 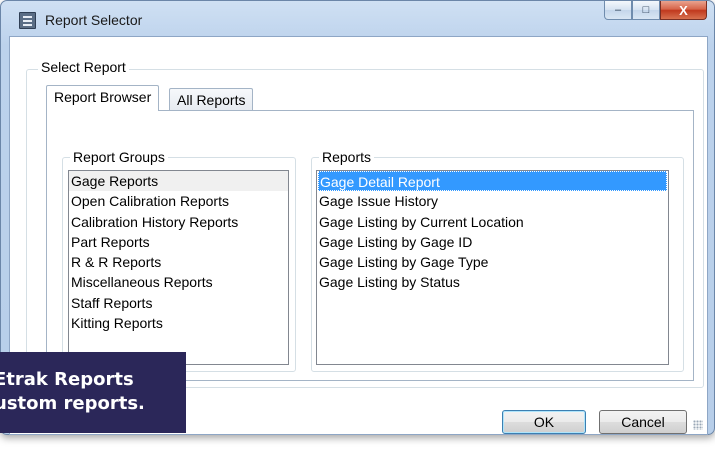 What do you see at coordinates (178, 201) in the screenshot?
I see `report-group-item: Open Calibration Reports` at bounding box center [178, 201].